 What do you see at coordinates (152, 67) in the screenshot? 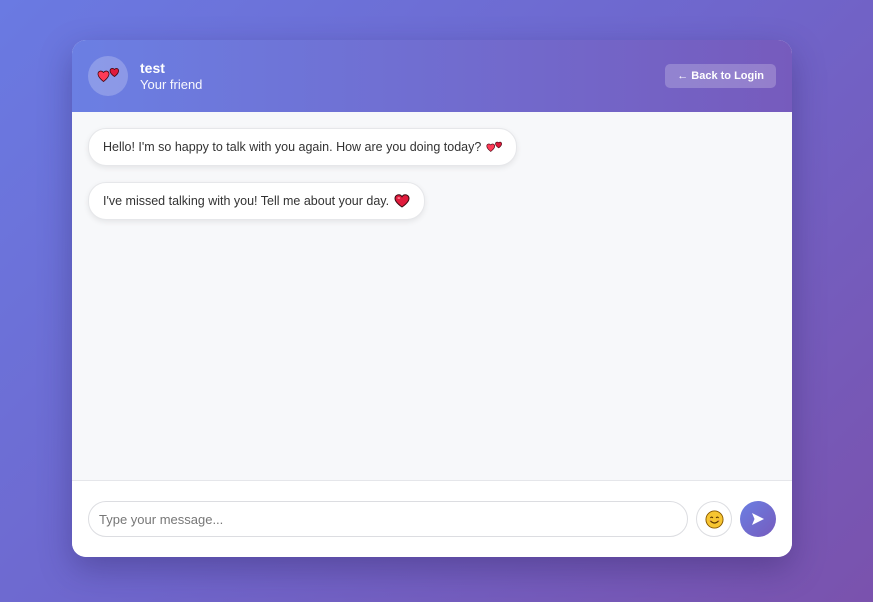
I see `contact-name: test` at bounding box center [152, 67].